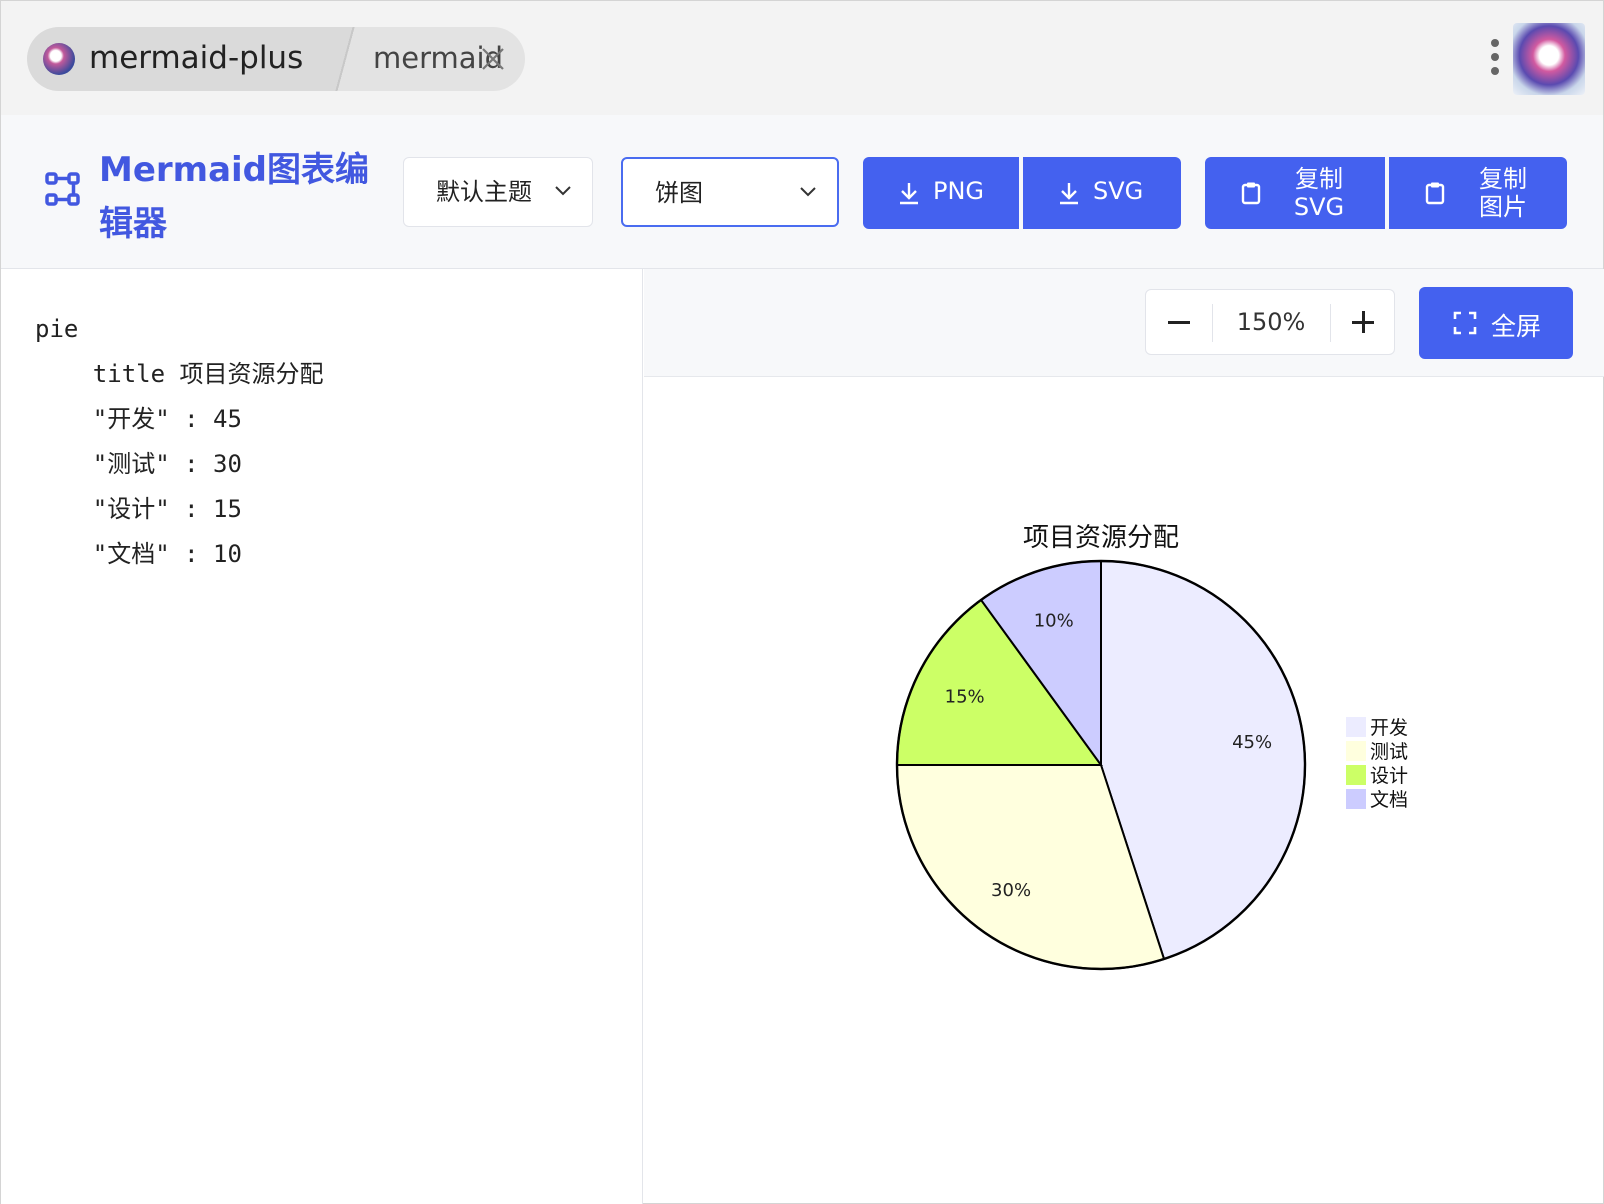  What do you see at coordinates (959, 191) in the screenshot?
I see `download-png-label: PNG` at bounding box center [959, 191].